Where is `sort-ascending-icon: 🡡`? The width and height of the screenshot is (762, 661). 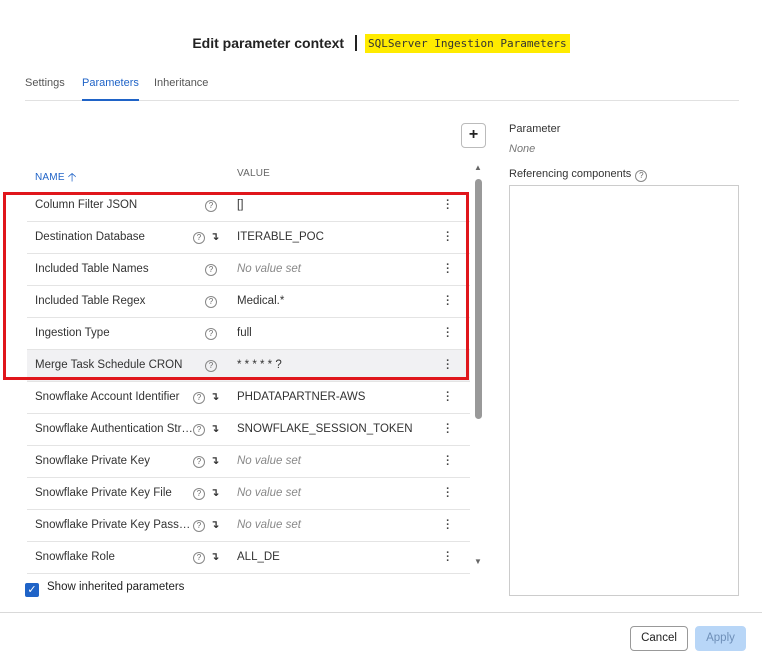
sort-ascending-icon: 🡡 is located at coordinates (72, 177).